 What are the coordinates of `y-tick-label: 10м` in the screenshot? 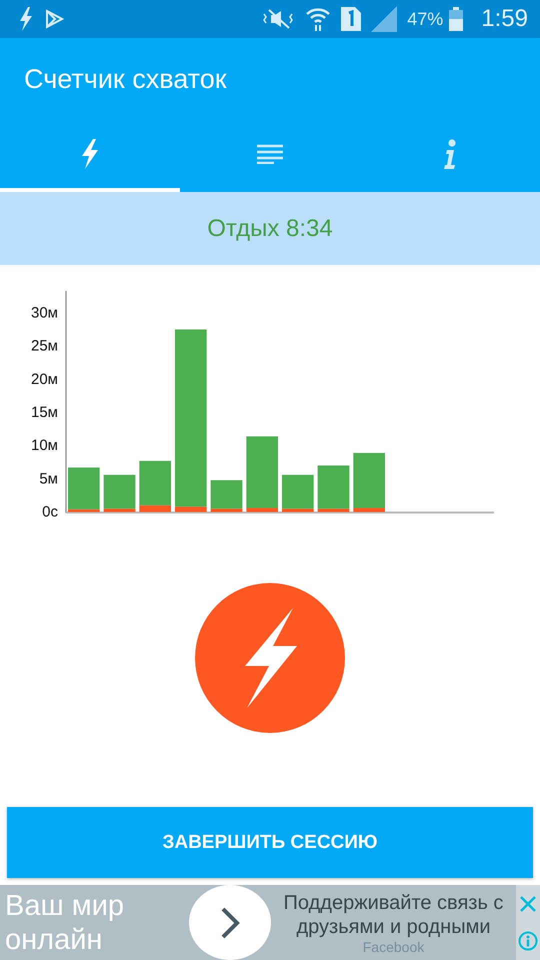 It's located at (44, 445).